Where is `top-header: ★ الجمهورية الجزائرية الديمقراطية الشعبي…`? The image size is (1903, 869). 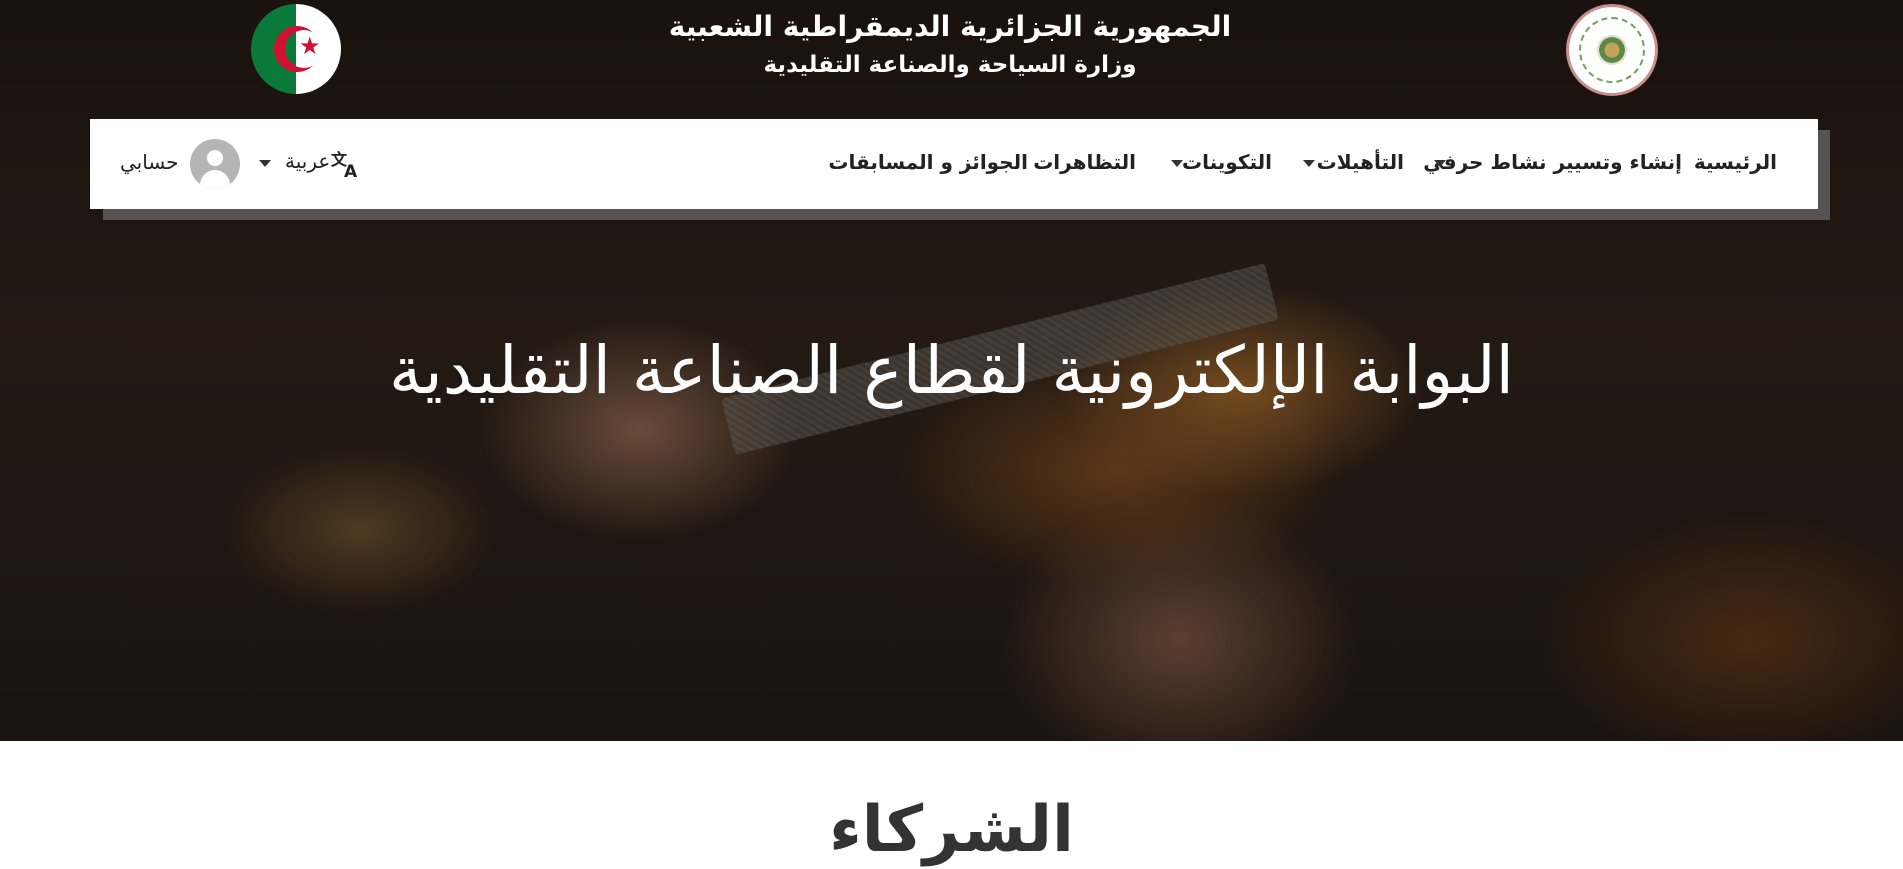 top-header: ★ الجمهورية الجزائرية الديمقراطية الشعبي… is located at coordinates (951, 59).